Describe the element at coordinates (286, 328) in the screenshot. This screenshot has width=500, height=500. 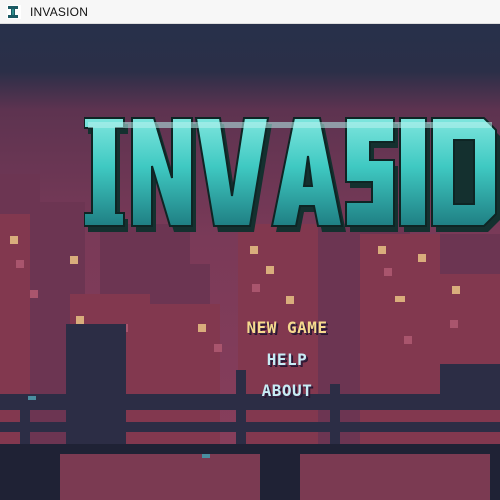
I see `menu-new-game: NEW GAME` at that location.